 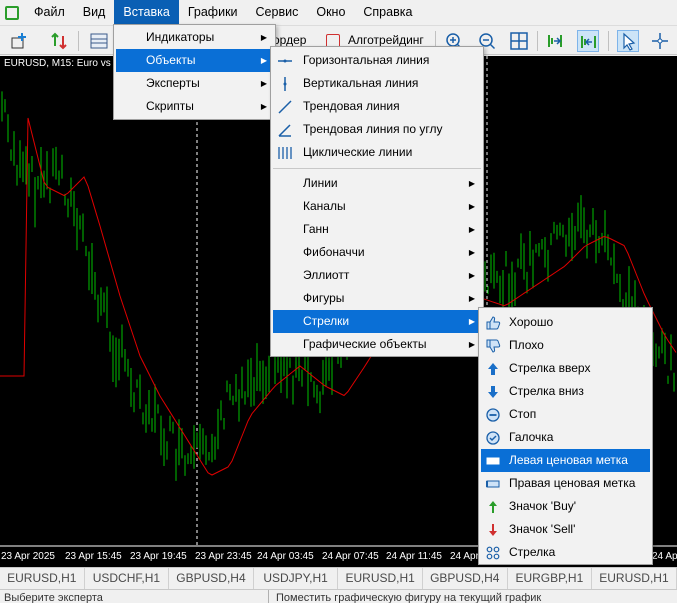 What do you see at coordinates (493, 323) in the screenshot?
I see `thumbs-up-icon` at bounding box center [493, 323].